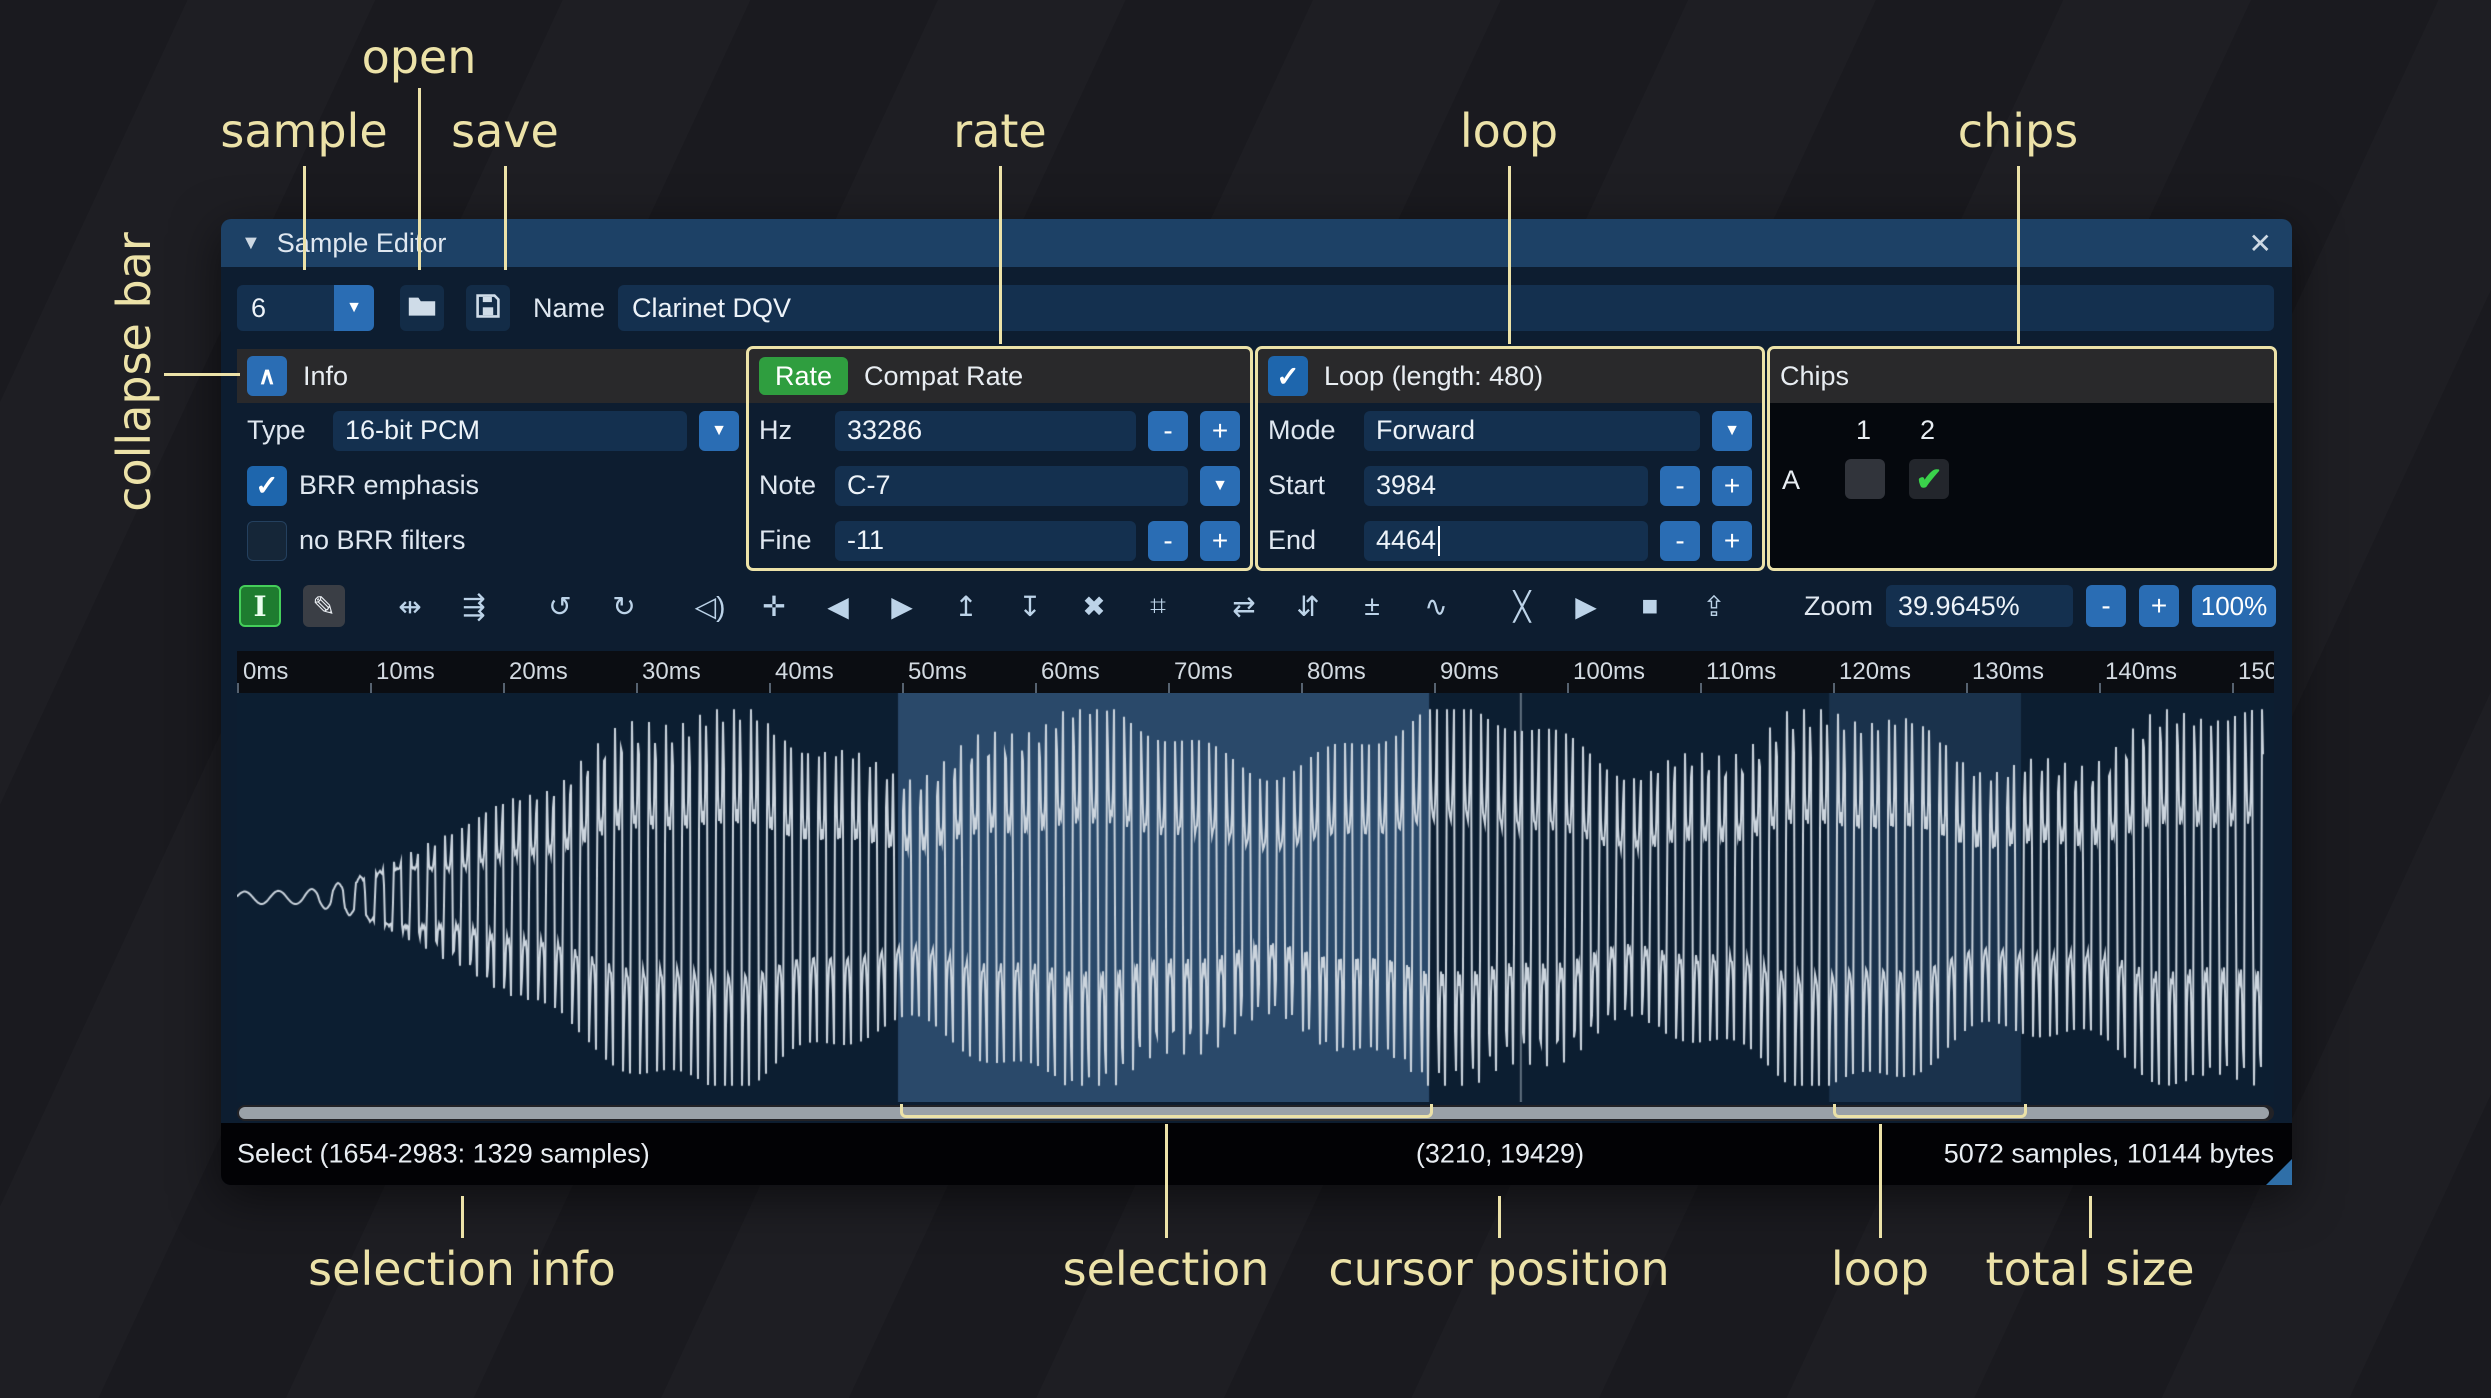 This screenshot has width=2491, height=1398. What do you see at coordinates (267, 376) in the screenshot?
I see `collapse-bar-button: ∧` at bounding box center [267, 376].